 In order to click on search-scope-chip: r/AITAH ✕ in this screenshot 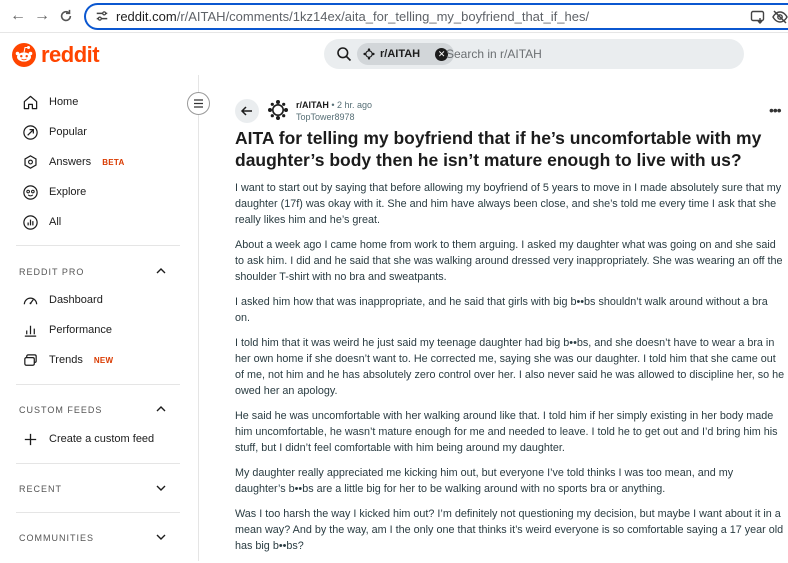, I will do `click(406, 54)`.